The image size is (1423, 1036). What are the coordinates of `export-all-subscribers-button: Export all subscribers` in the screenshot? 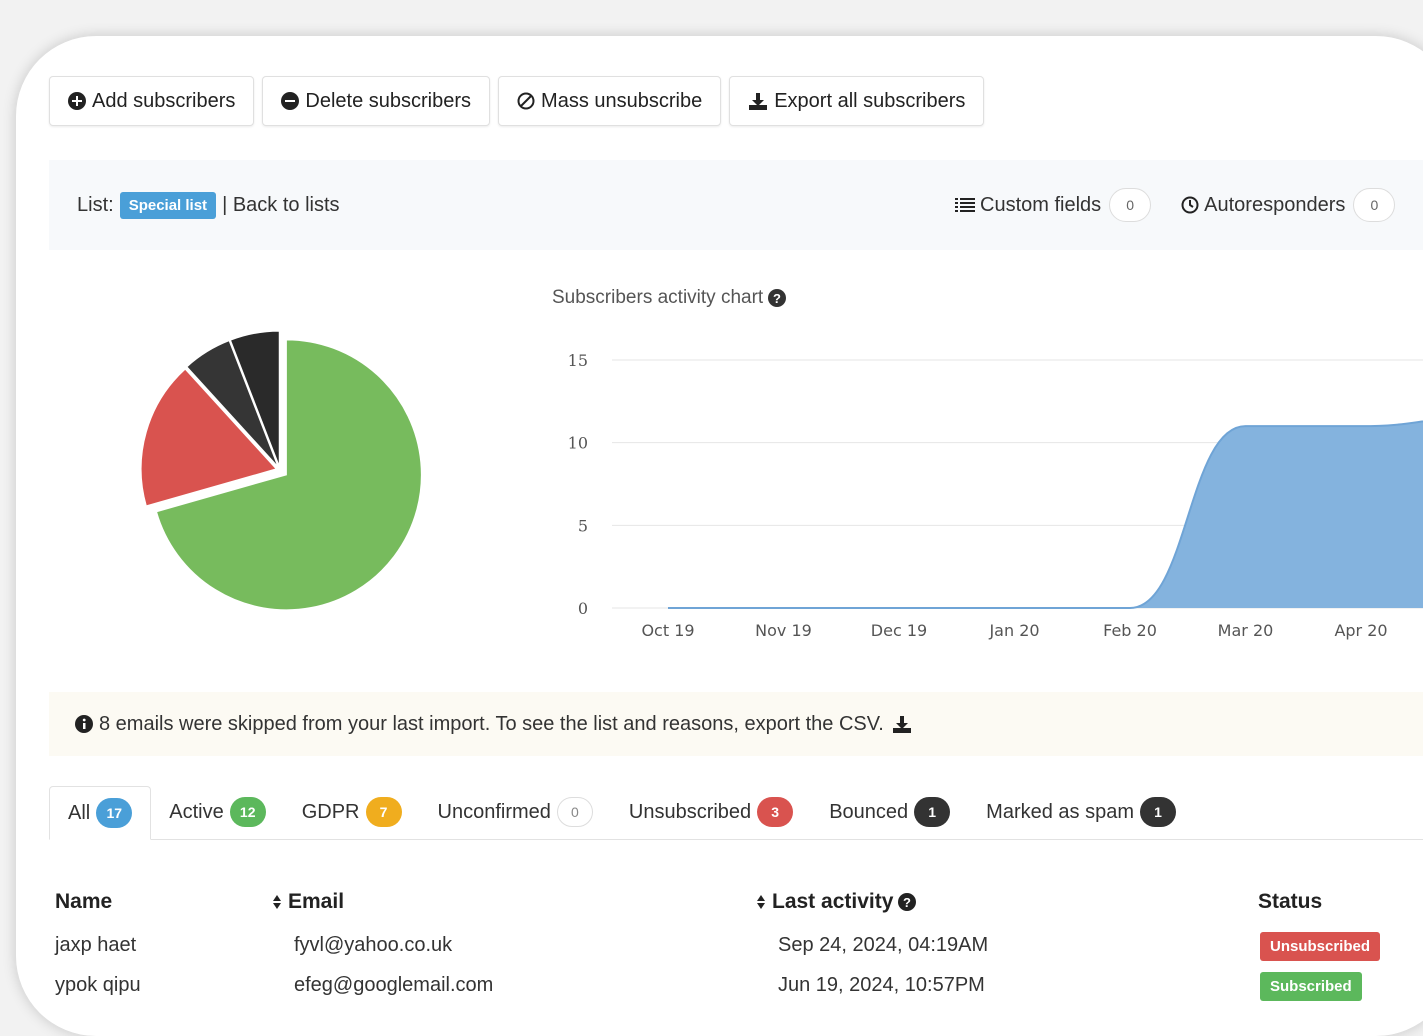 It's located at (857, 101).